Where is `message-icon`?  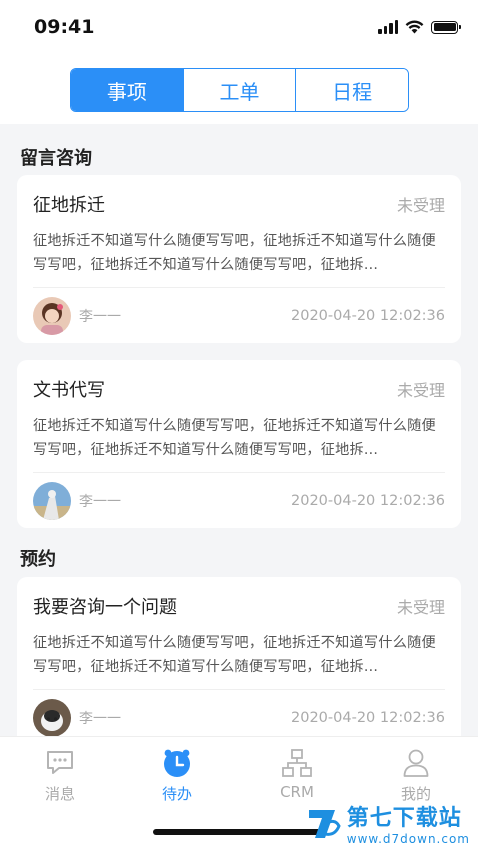
message-icon is located at coordinates (60, 763).